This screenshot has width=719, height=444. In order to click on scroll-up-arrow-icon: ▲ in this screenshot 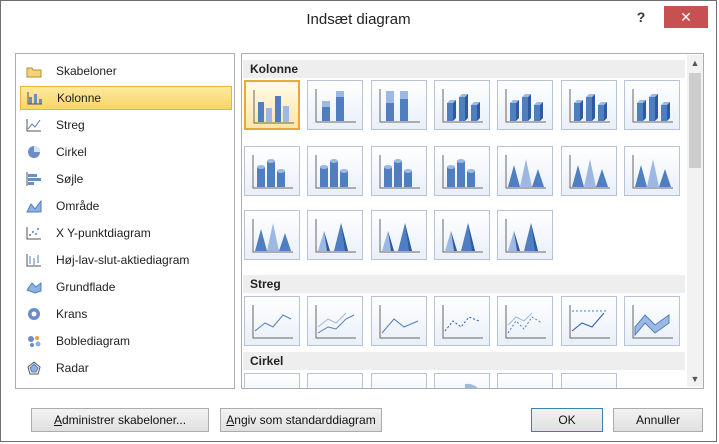, I will do `click(695, 63)`.